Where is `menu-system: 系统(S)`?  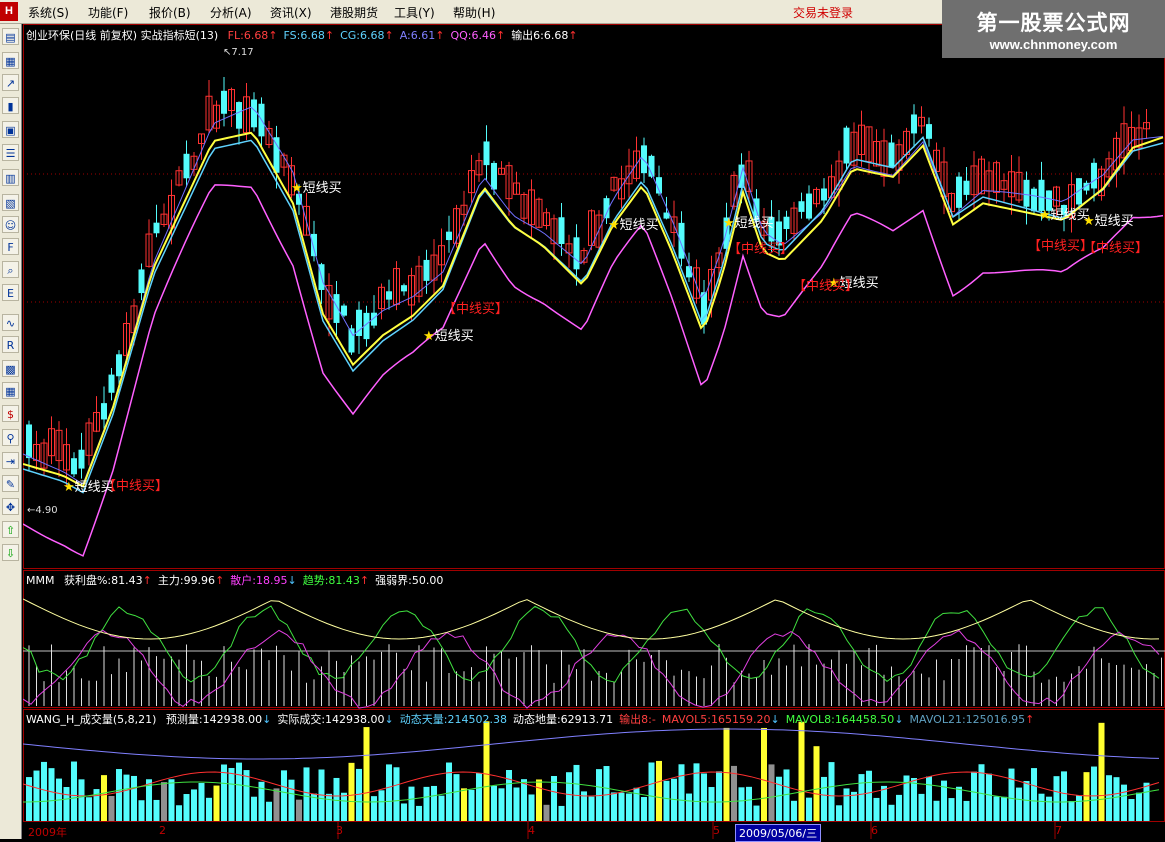
menu-system: 系统(S) is located at coordinates (48, 12).